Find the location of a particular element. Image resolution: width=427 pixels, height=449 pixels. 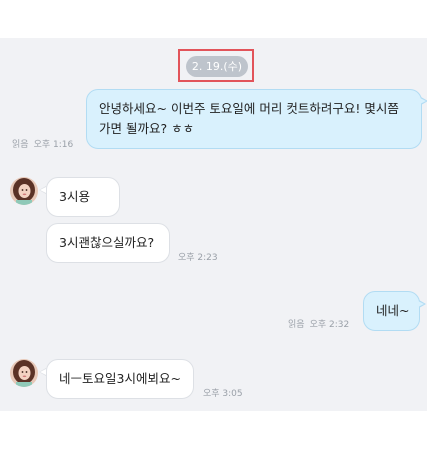

message-meta: 오후 2:23 is located at coordinates (198, 256).